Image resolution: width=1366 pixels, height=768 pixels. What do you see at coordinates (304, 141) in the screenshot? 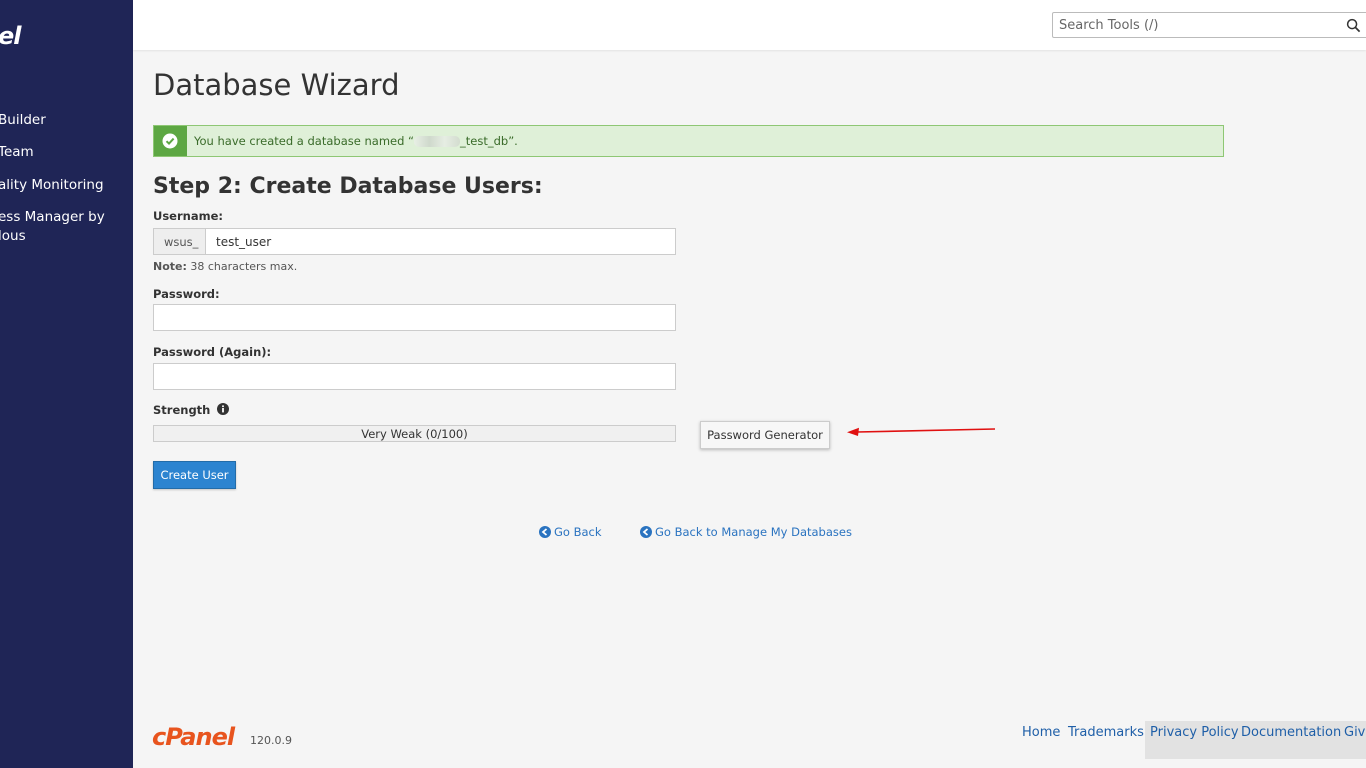
I see `alert-text-before: You have created a database named “` at bounding box center [304, 141].